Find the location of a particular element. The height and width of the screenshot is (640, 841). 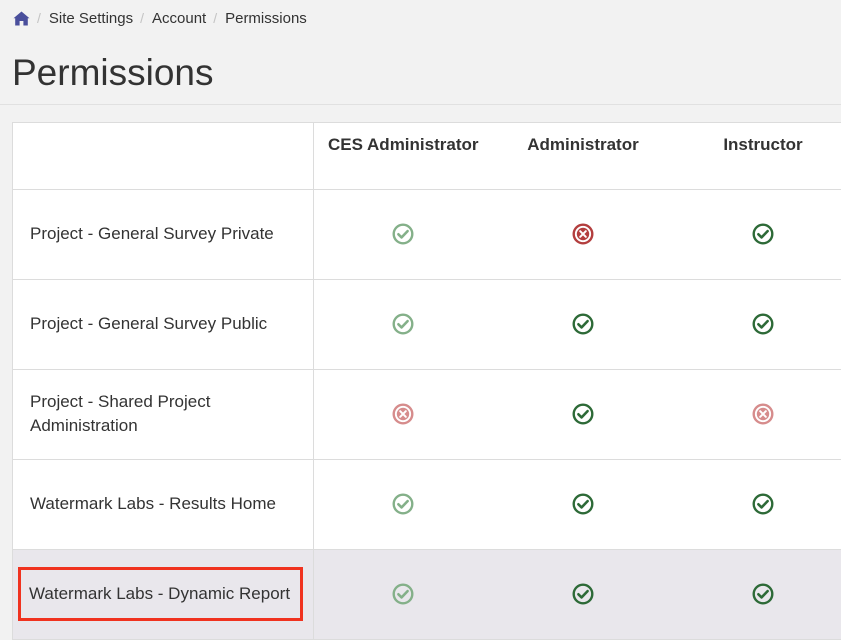

table-row: Watermark Labs - Results Home is located at coordinates (427, 504).